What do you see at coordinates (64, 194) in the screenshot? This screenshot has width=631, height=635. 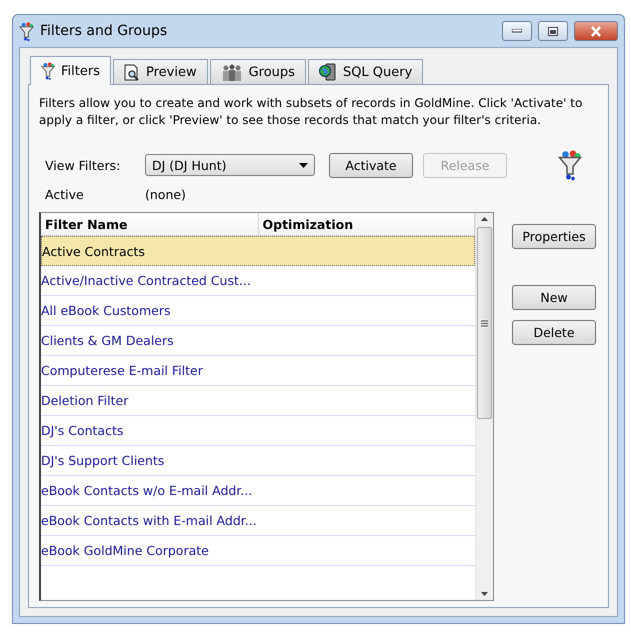 I see `active-label: Active` at bounding box center [64, 194].